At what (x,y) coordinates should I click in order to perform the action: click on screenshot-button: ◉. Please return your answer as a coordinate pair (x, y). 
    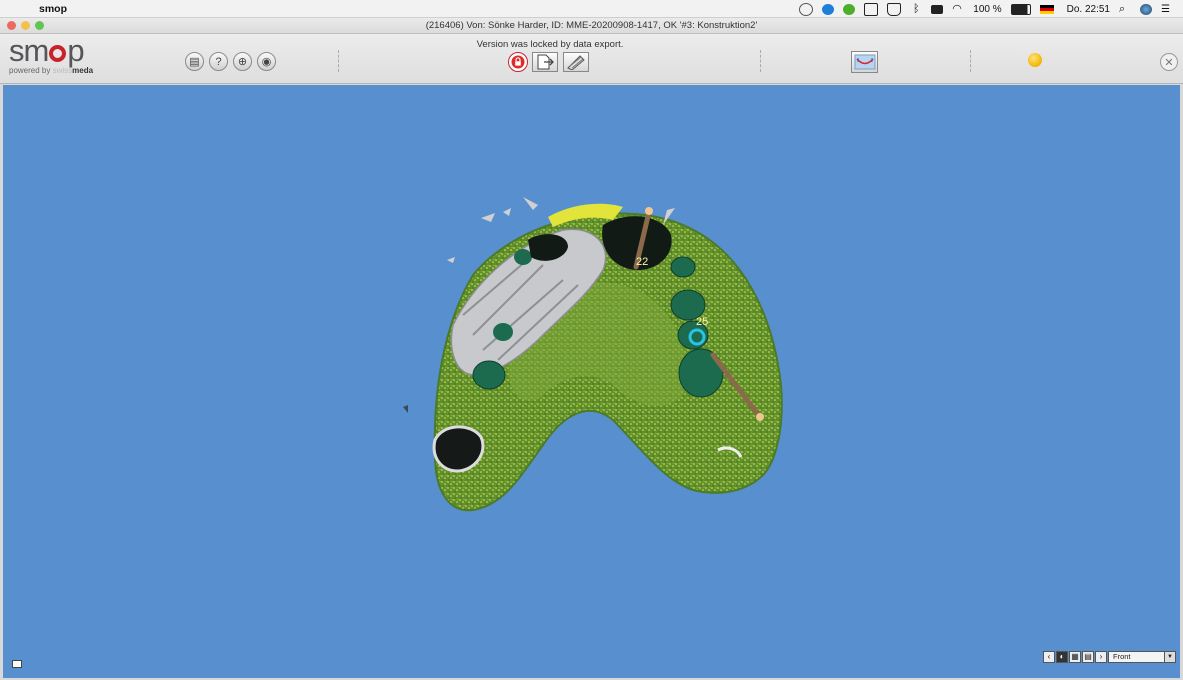
    Looking at the image, I should click on (266, 61).